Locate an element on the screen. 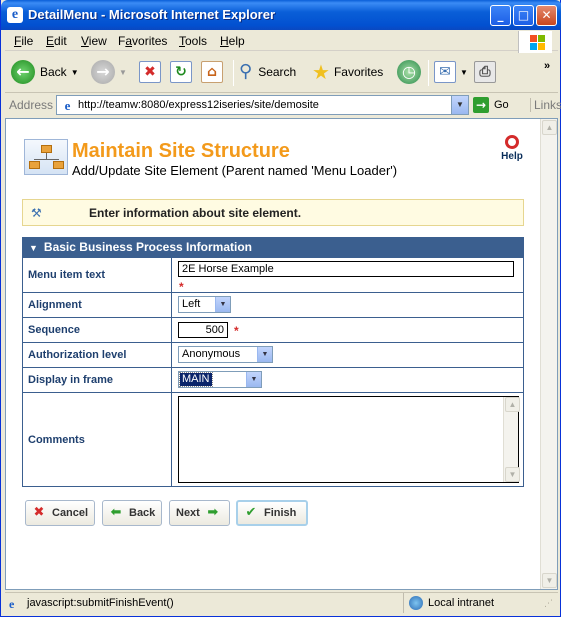  row-menu-item-text: Menu item text 2E Horse Example * is located at coordinates (273, 275).